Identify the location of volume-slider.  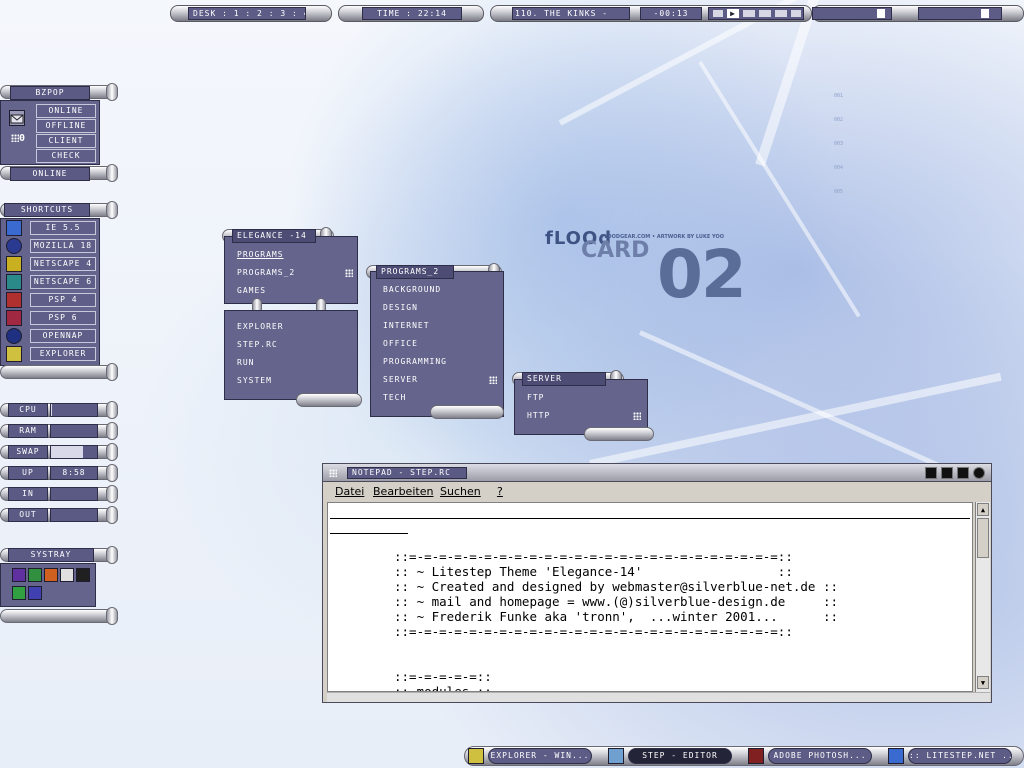
(960, 13).